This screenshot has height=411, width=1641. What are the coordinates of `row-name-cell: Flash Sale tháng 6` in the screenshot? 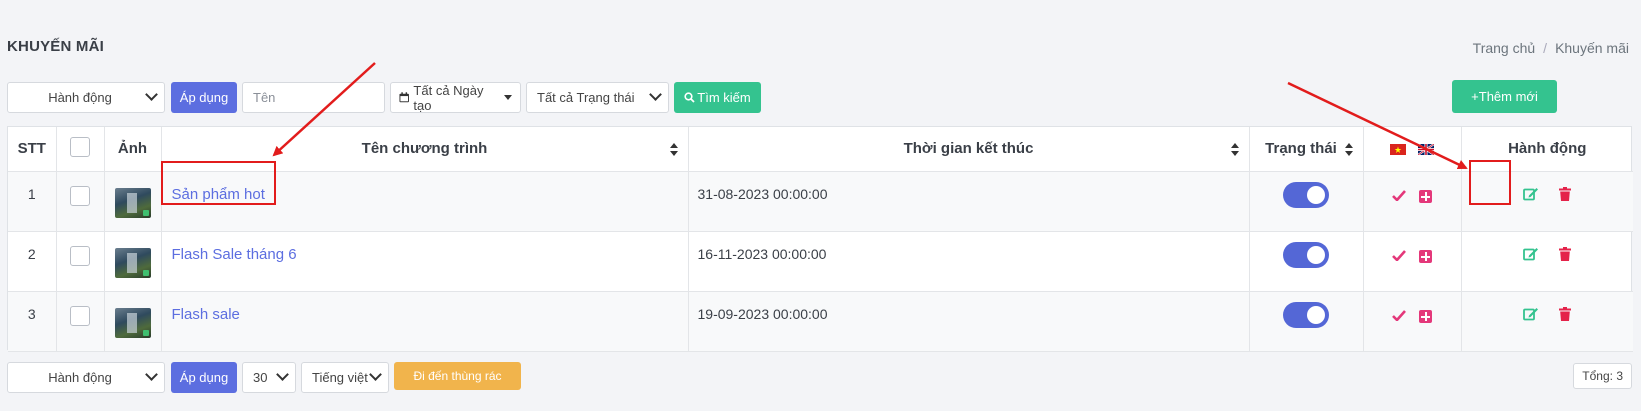 It's located at (425, 261).